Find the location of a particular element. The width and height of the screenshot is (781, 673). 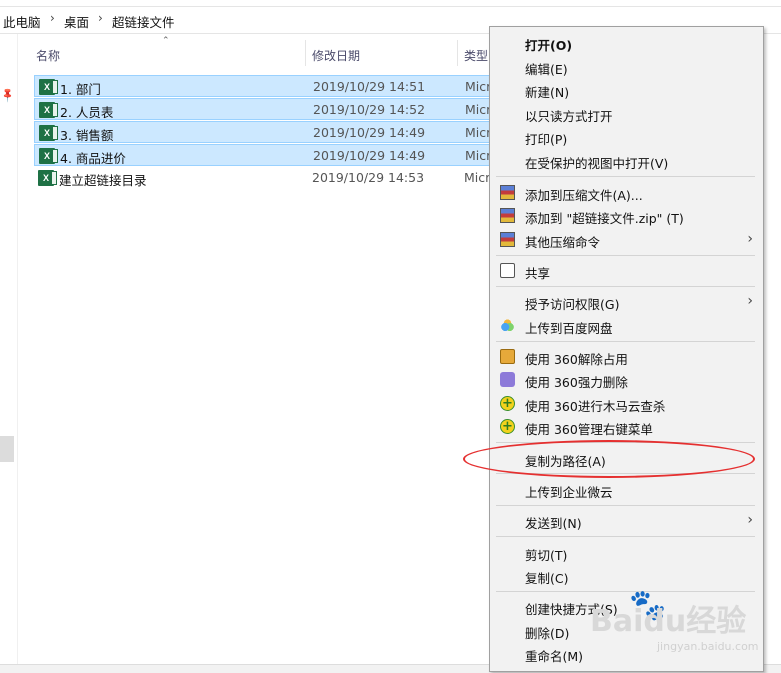

file-row: X 建立超链接目录 2019/10/29 14:53 Micr is located at coordinates (270, 178).